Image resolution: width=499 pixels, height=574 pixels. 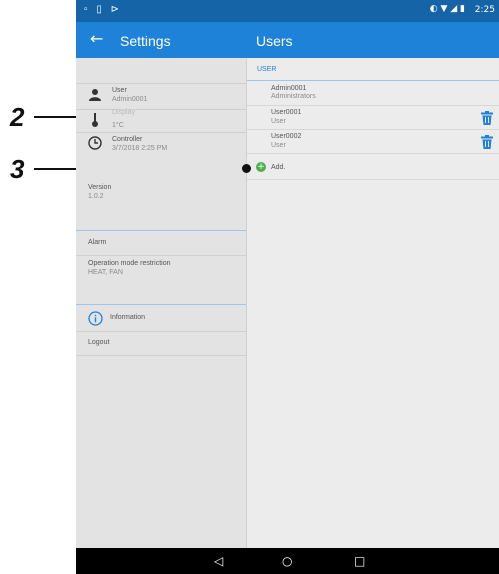 What do you see at coordinates (145, 41) in the screenshot?
I see `settings-title: Settings` at bounding box center [145, 41].